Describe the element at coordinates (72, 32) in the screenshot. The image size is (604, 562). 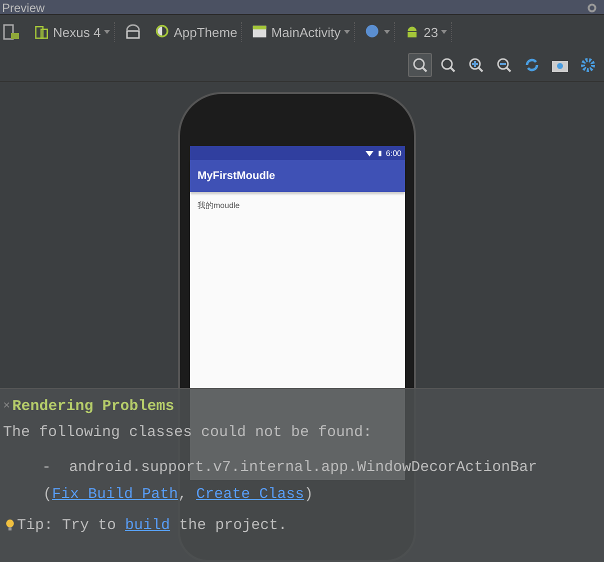
I see `device-dropdown: Nexus 4` at that location.